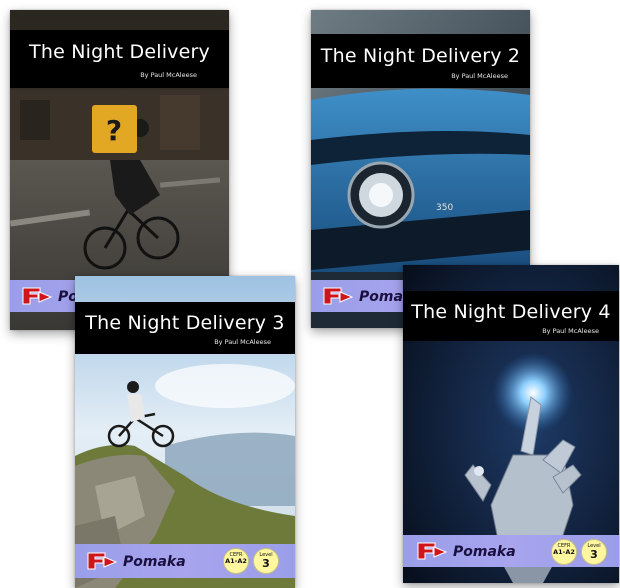 This screenshot has width=620, height=588. Describe the element at coordinates (185, 323) in the screenshot. I see `cover-3-title: The Night Delivery 3` at that location.